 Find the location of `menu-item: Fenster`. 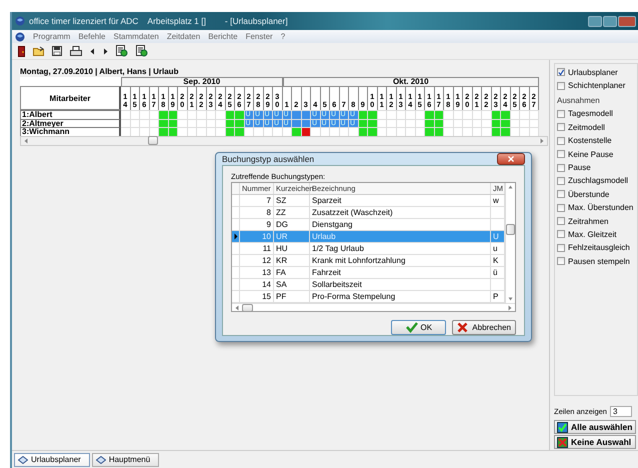

menu-item: Fenster is located at coordinates (259, 36).